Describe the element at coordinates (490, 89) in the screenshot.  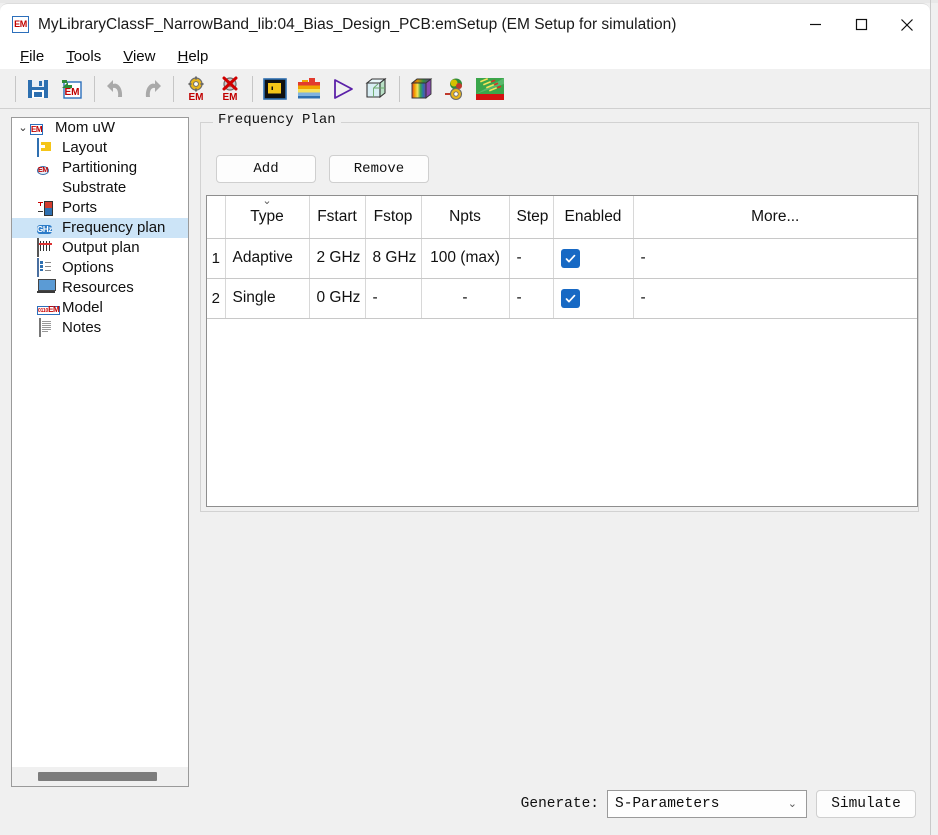
I see `visualization-icon` at that location.